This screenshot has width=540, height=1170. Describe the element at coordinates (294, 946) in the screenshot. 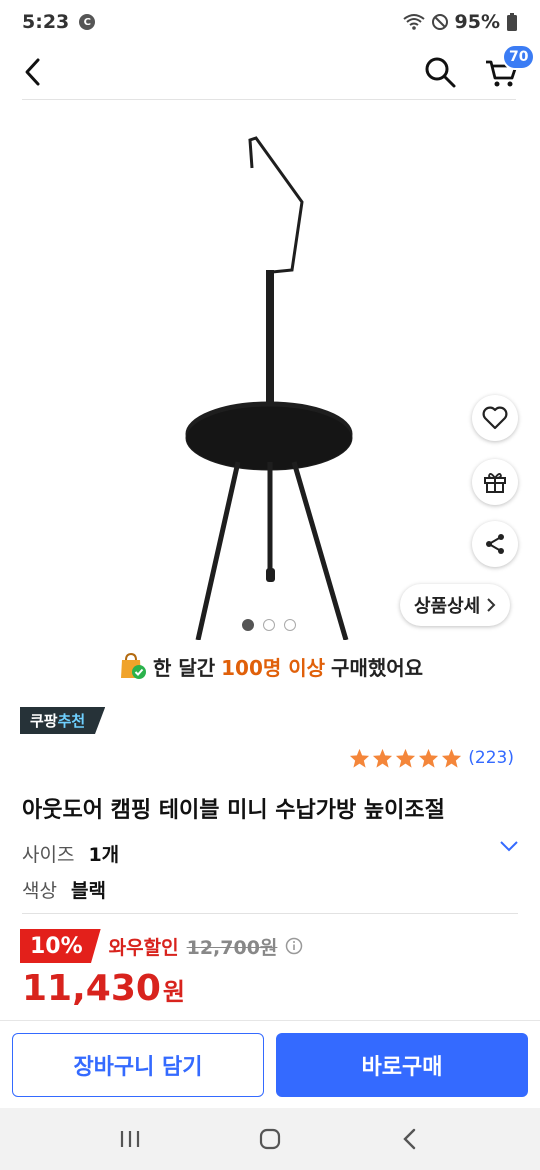

I see `info-icon` at that location.